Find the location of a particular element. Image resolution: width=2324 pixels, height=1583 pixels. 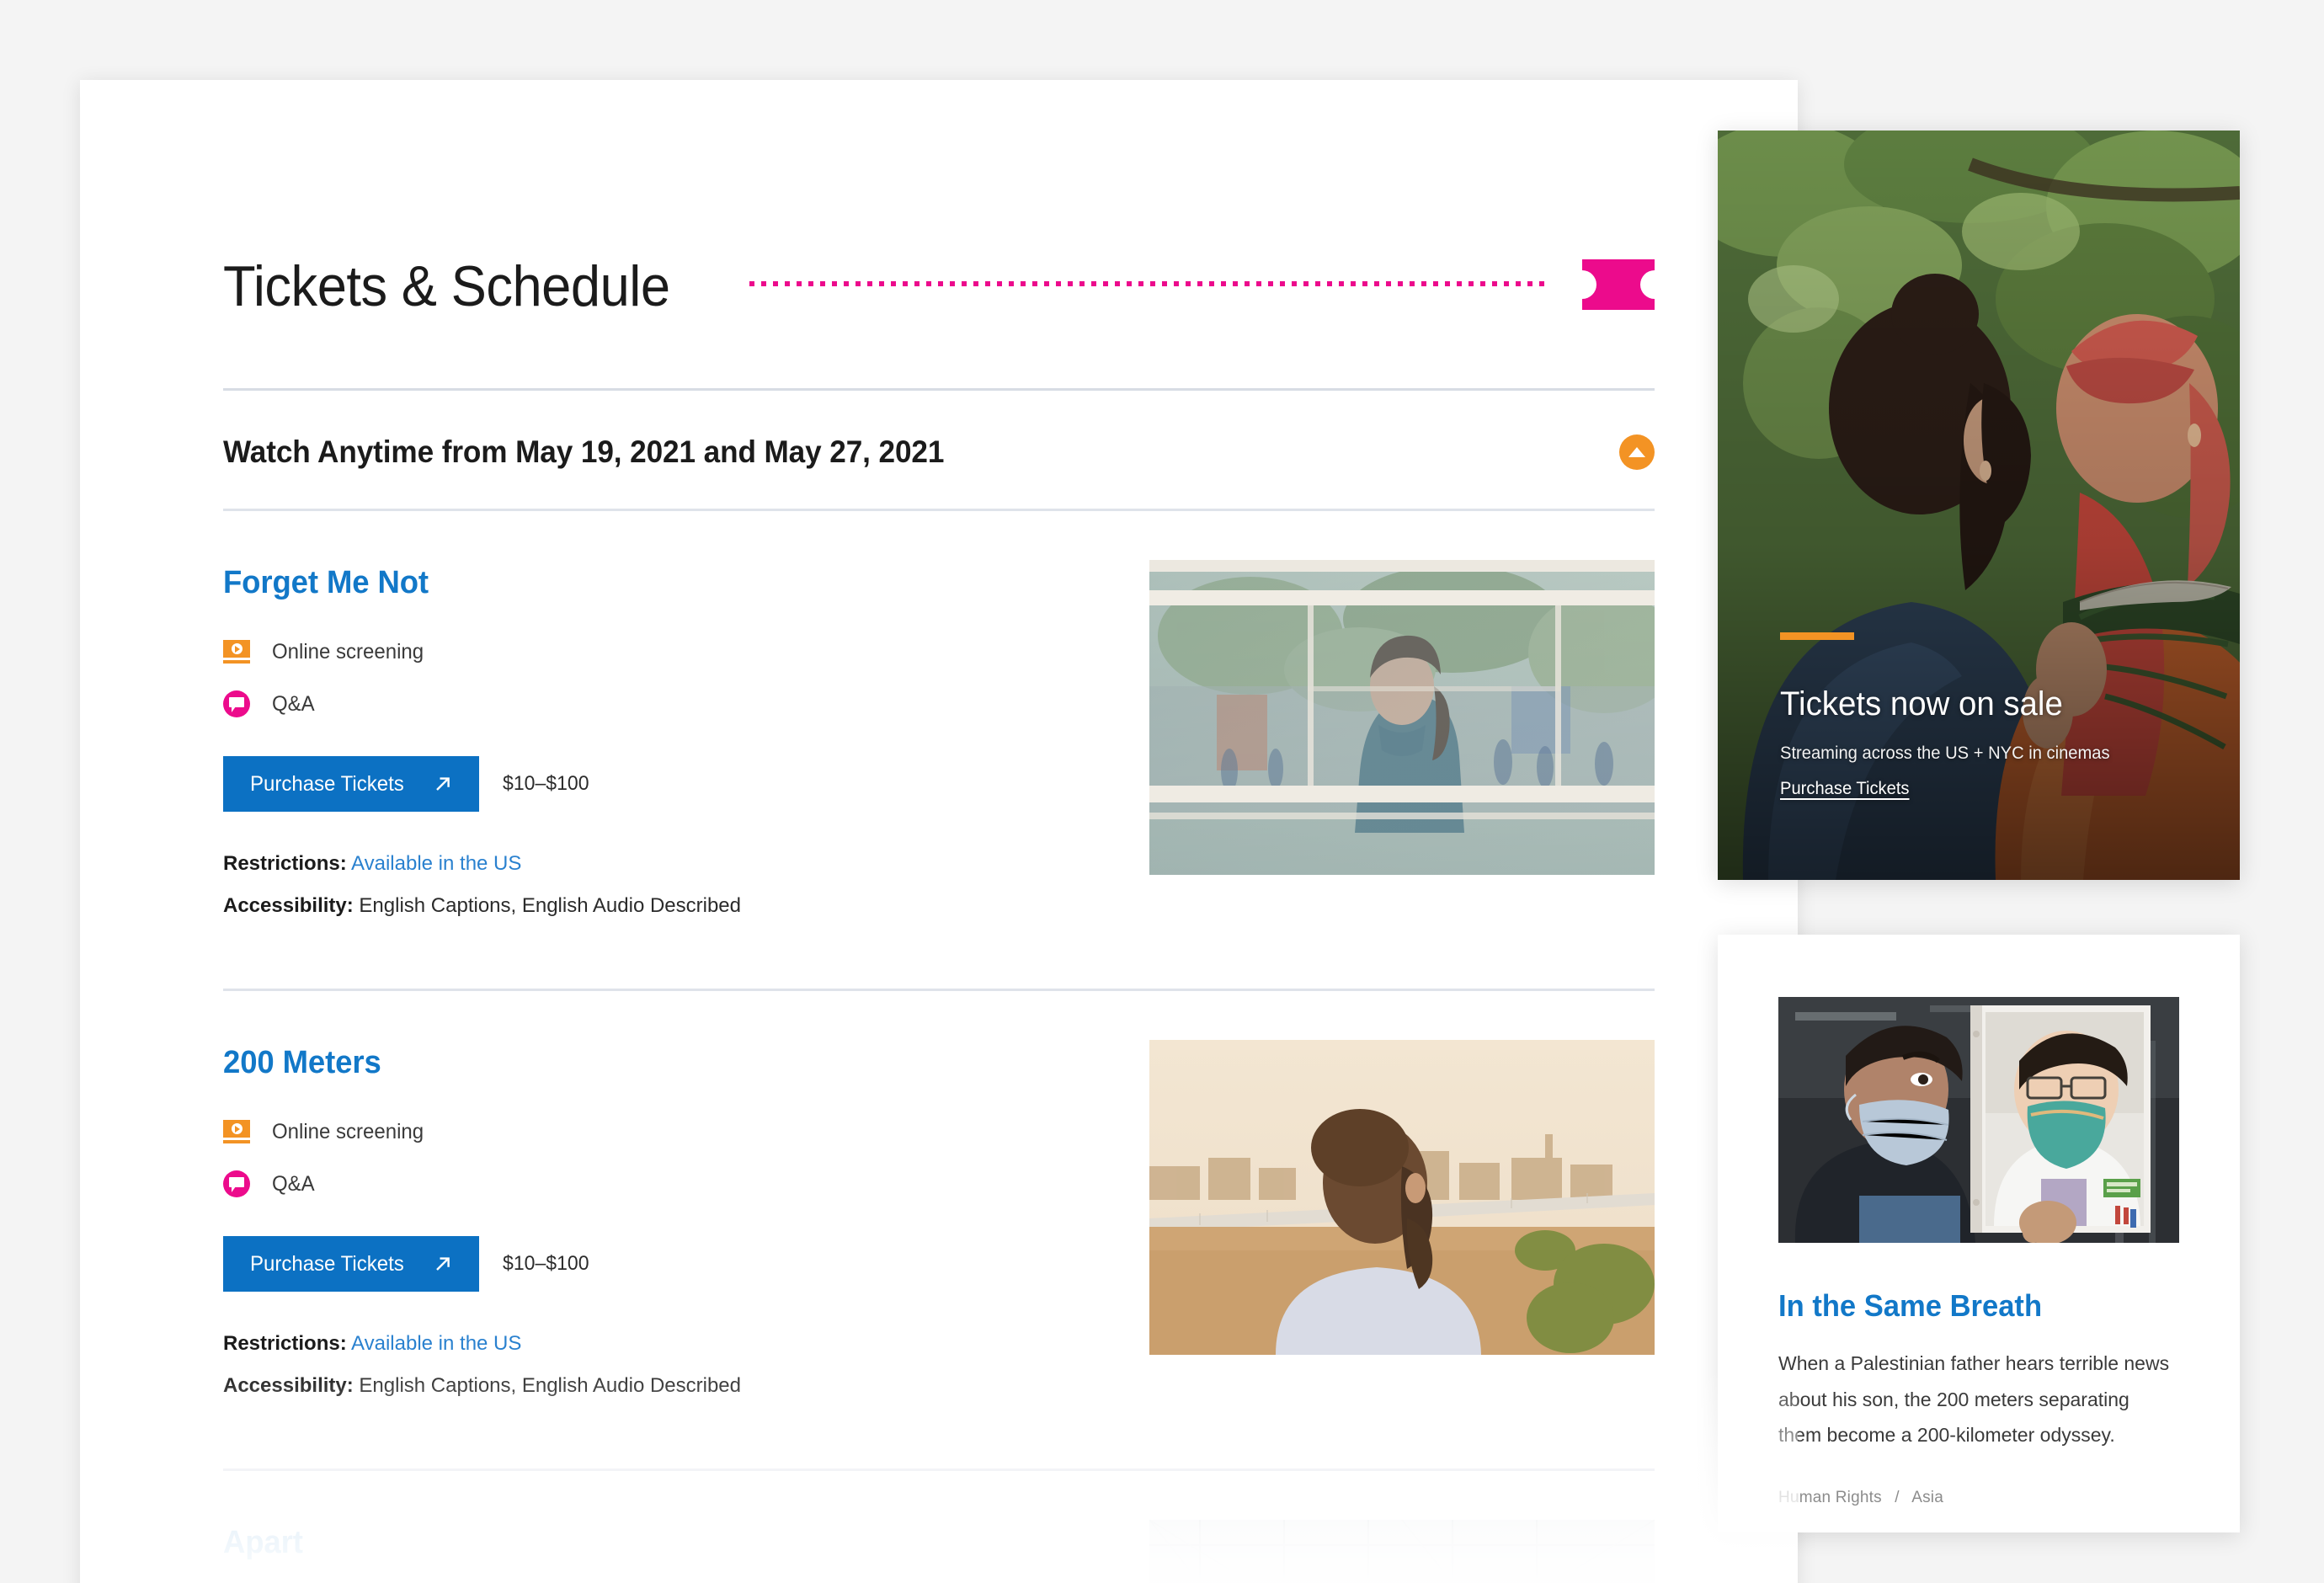

ticket-icon-notch-left is located at coordinates (1582, 284).